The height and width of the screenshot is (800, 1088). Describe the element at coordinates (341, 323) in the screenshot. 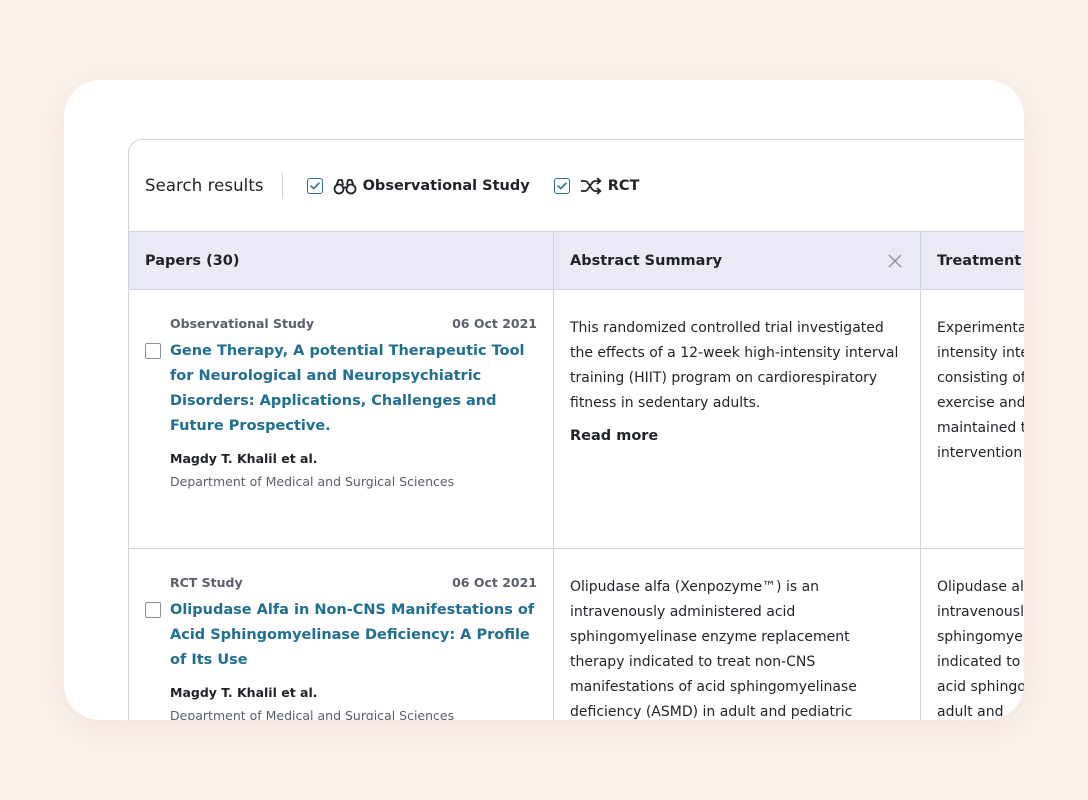

I see `paper-meta: Observational Study 06 Oct 2021` at that location.